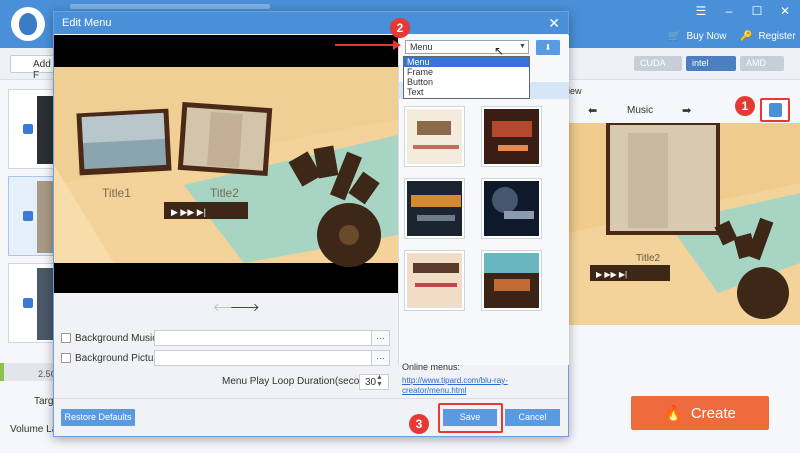  Describe the element at coordinates (640, 110) in the screenshot. I see `music-label: Music` at that location.